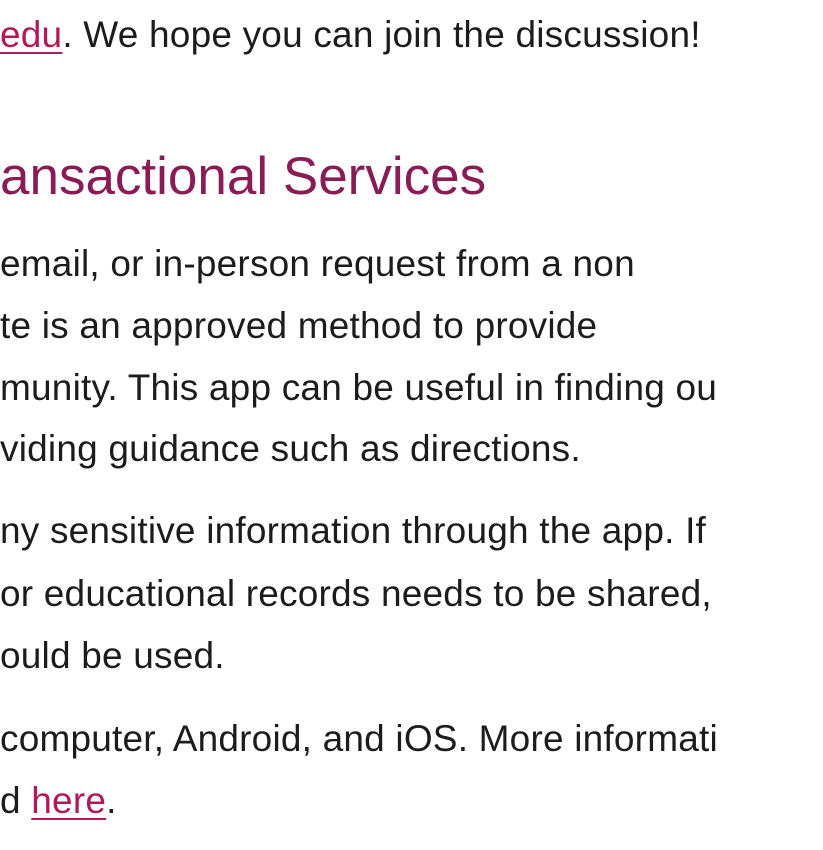  Describe the element at coordinates (68, 800) in the screenshot. I see `here-link: here` at that location.